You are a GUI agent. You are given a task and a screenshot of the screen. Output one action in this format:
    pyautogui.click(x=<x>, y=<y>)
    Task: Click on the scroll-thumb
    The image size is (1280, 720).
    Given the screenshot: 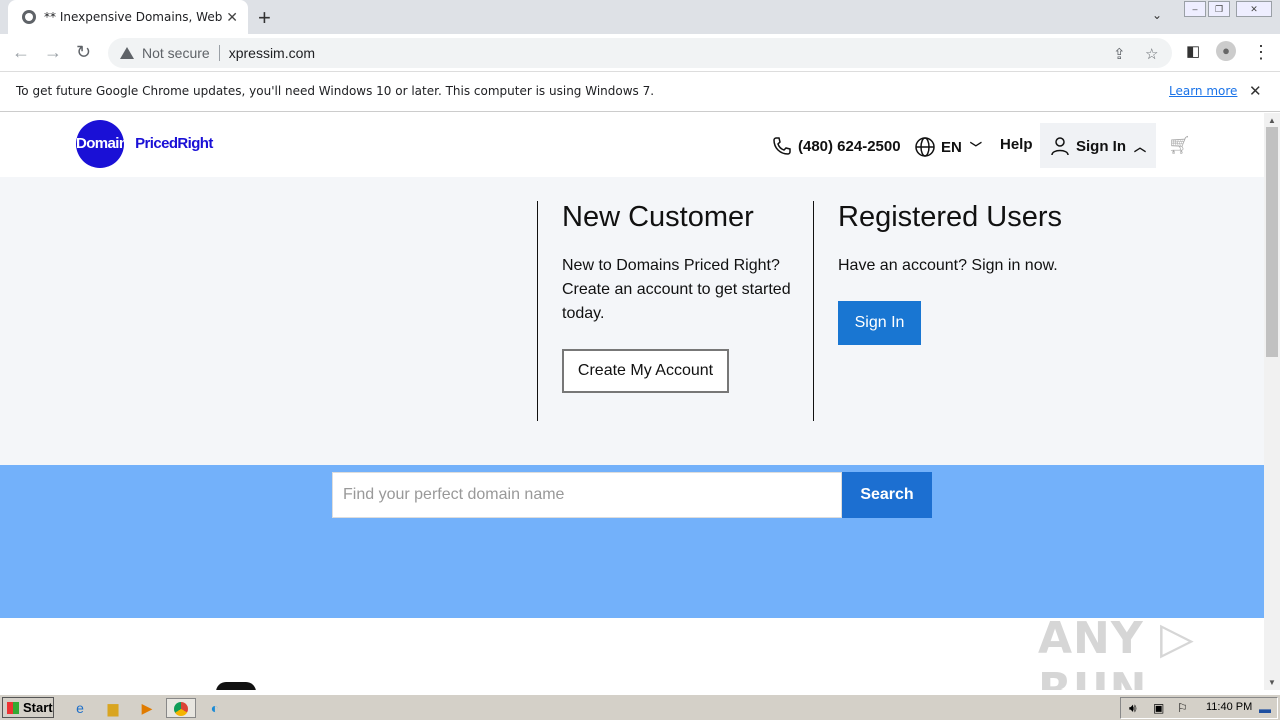 What is the action you would take?
    pyautogui.click(x=1272, y=242)
    